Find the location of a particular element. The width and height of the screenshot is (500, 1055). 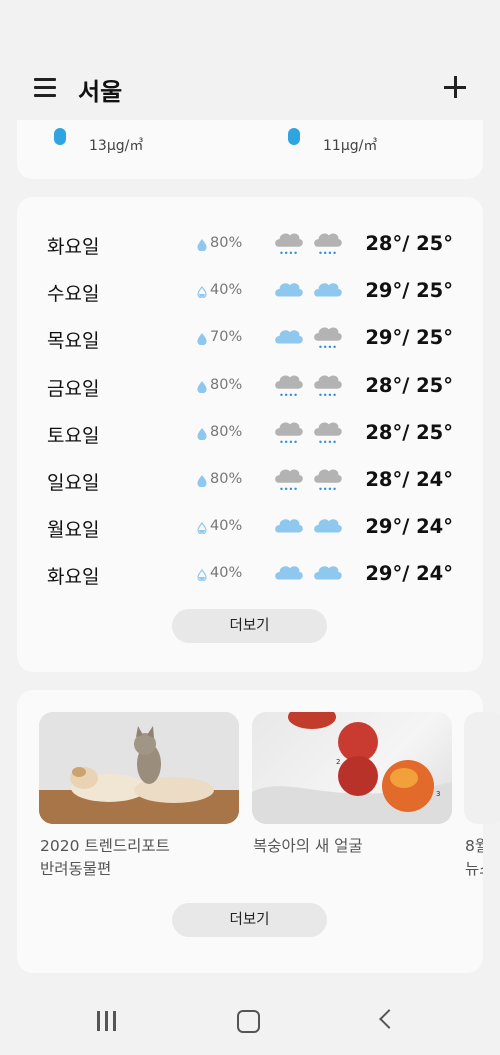

home-icon is located at coordinates (248, 1021).